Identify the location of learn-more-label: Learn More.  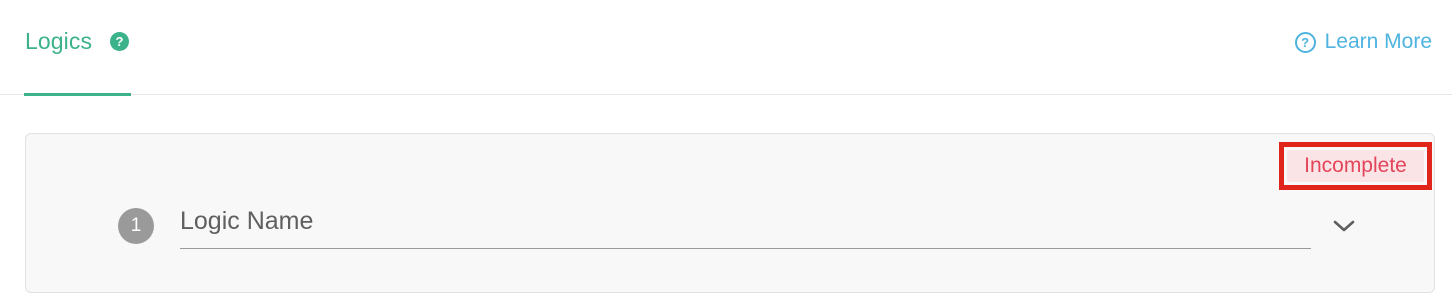
(1378, 41).